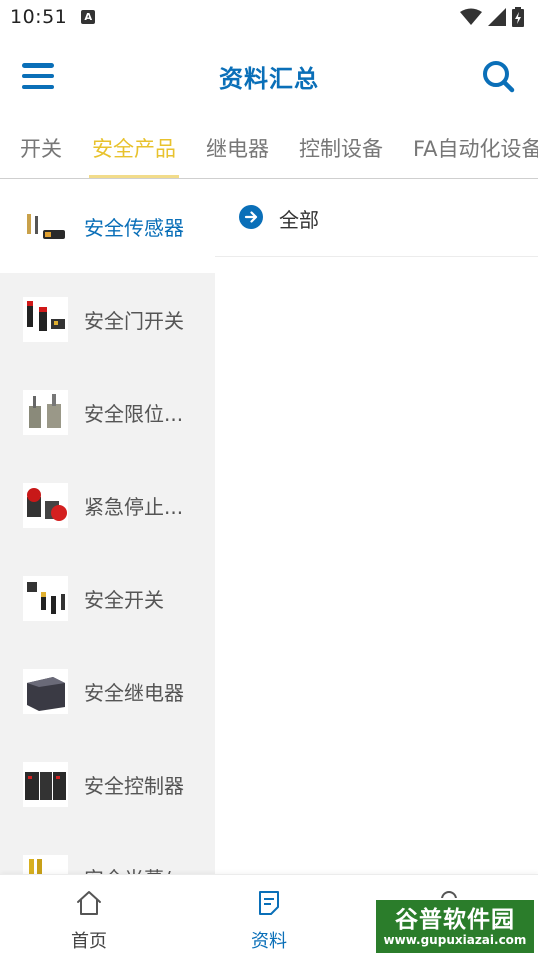 The image size is (538, 957). I want to click on sidebar-item-safety-sensor: 安全传感器, so click(107, 226).